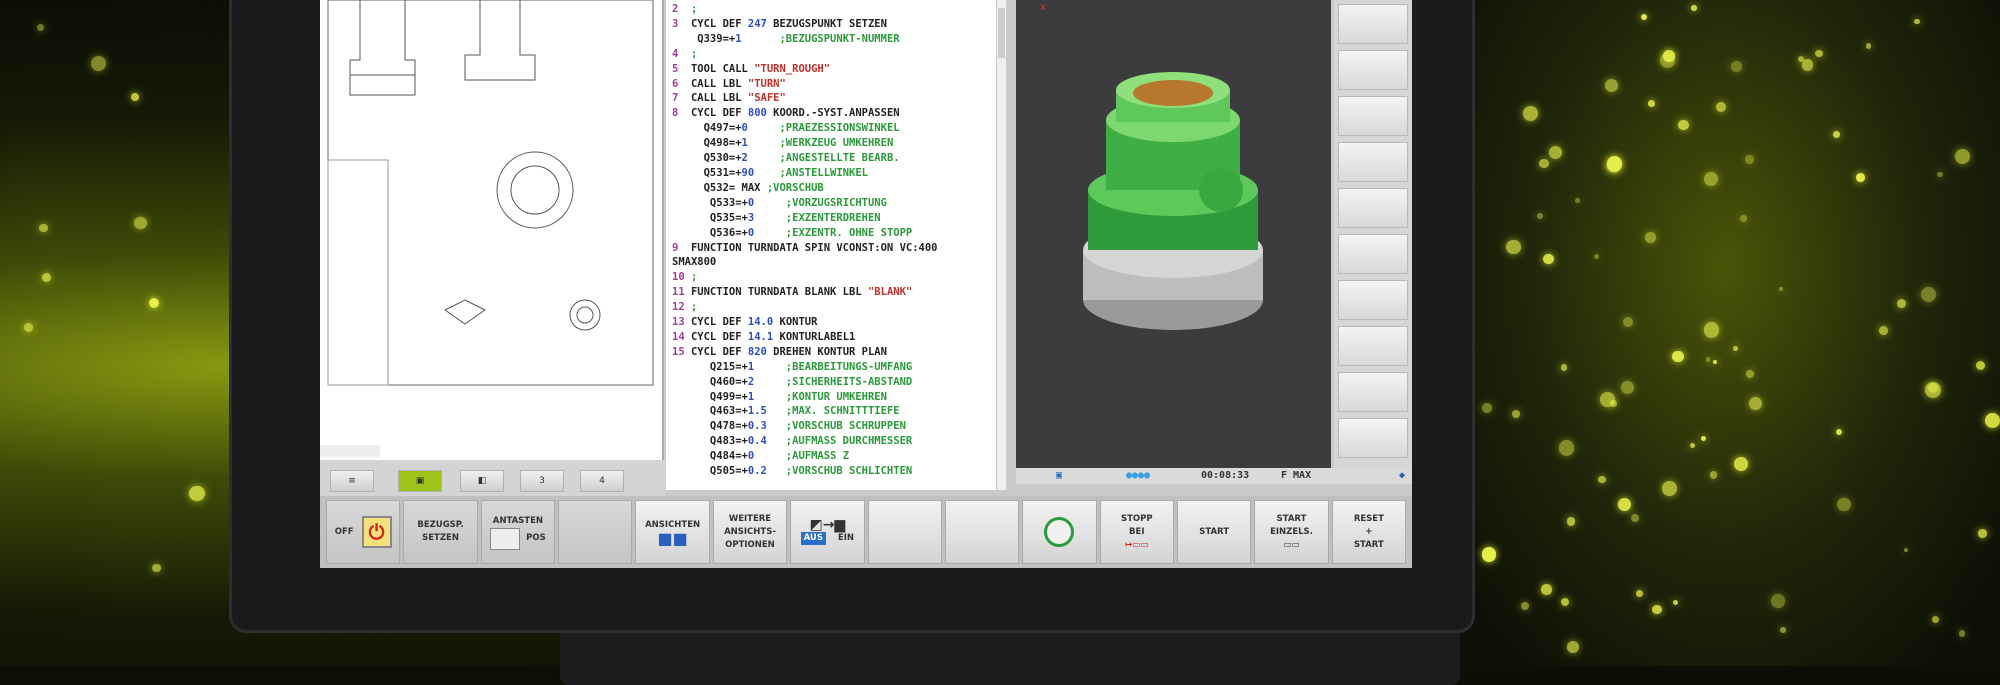 This screenshot has height=685, width=2000. I want to click on desktop-4-button: 4, so click(602, 481).